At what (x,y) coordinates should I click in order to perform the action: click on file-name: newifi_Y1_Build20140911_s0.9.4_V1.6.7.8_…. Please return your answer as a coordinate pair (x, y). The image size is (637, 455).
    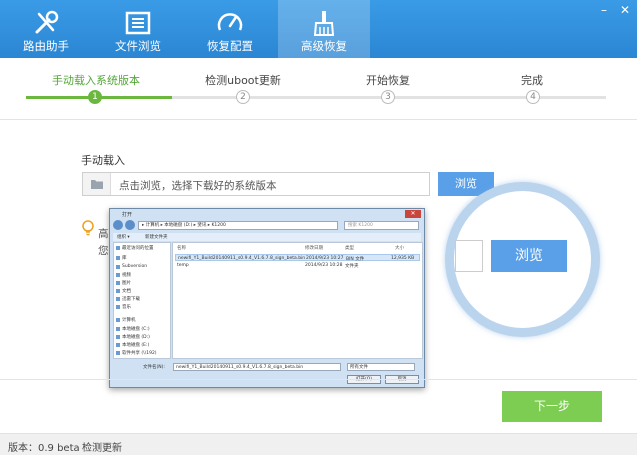
    Looking at the image, I should click on (242, 258).